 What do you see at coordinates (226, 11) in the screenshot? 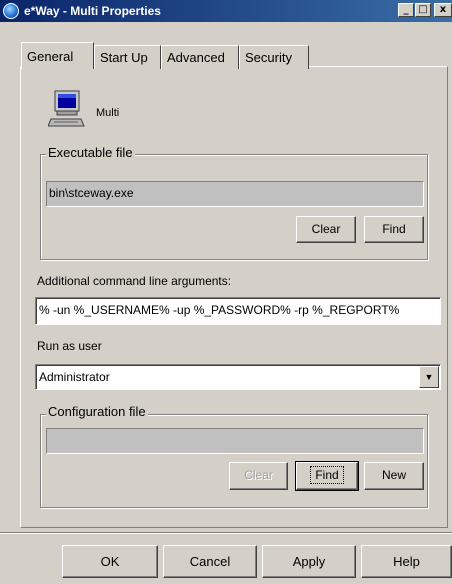
I see `title-bar: e*Way - Multi Properties _ □ x` at bounding box center [226, 11].